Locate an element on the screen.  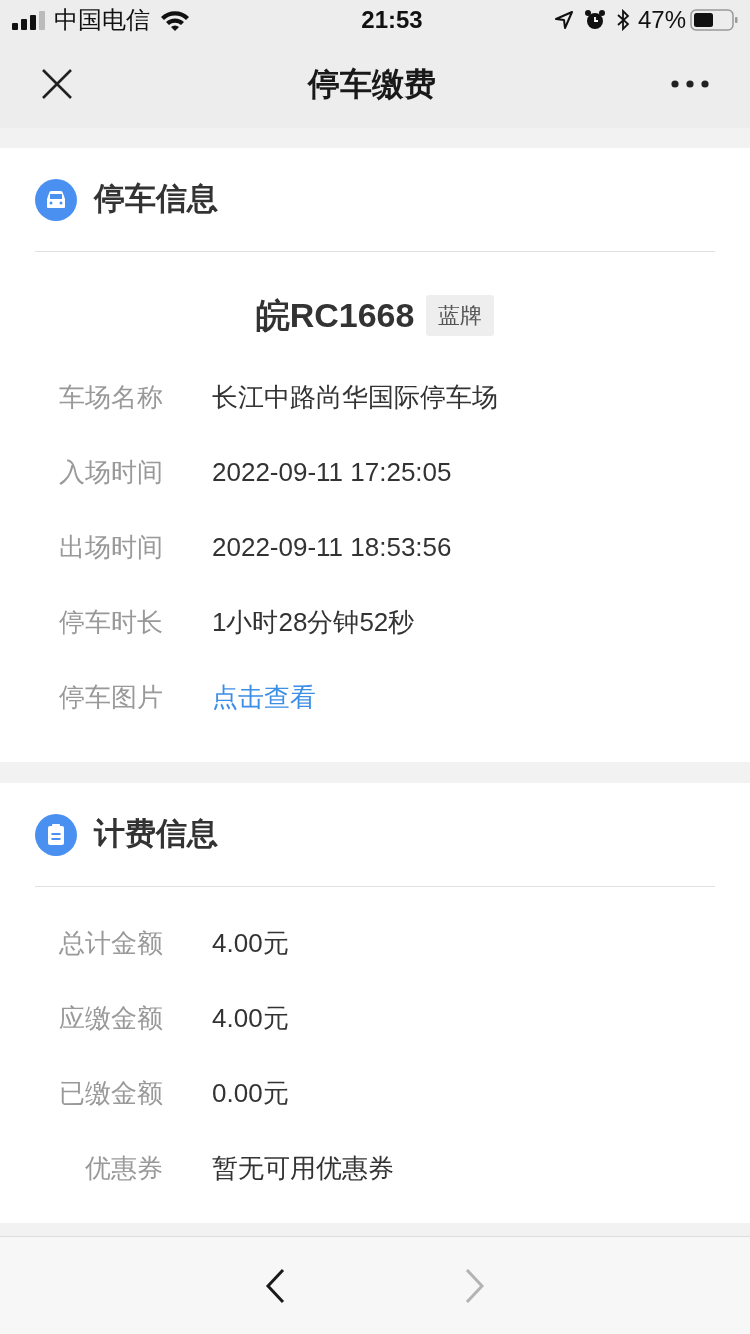
field-label: 已缴金额 is located at coordinates (110, 1093).